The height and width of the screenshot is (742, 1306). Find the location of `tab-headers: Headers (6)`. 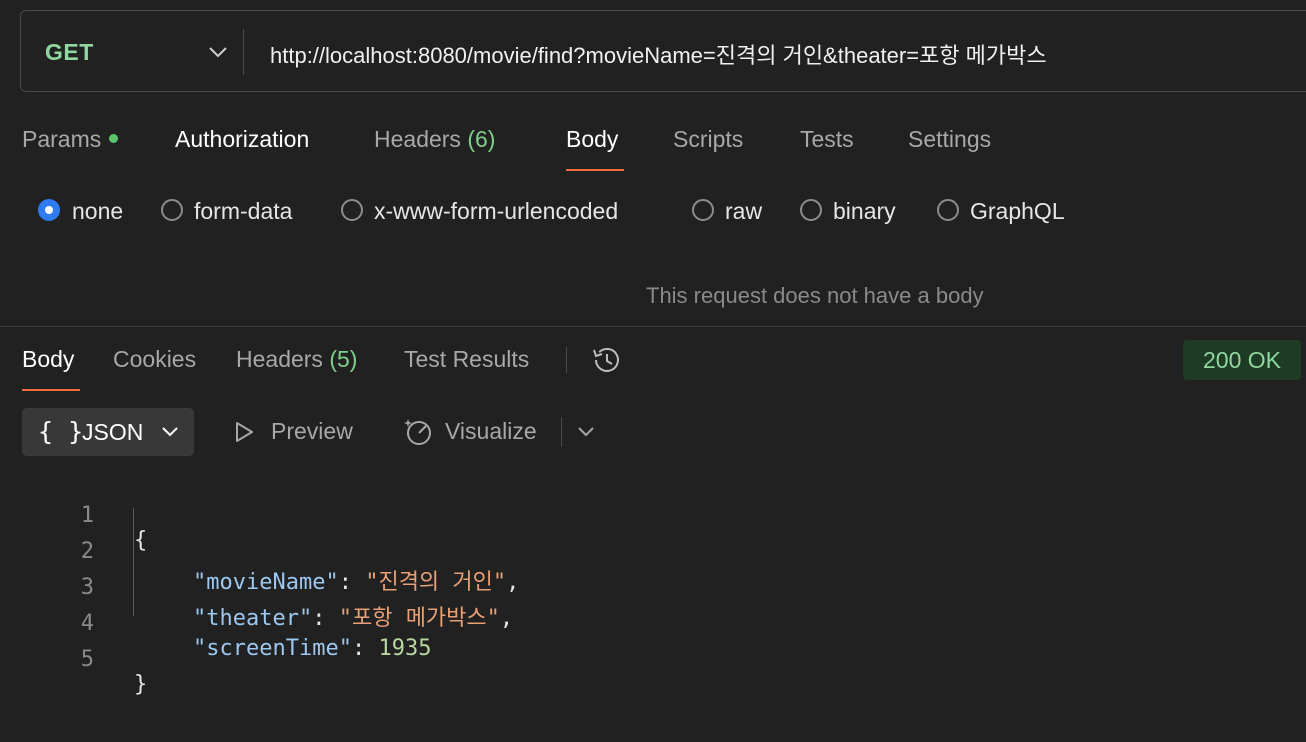

tab-headers: Headers (6) is located at coordinates (434, 139).